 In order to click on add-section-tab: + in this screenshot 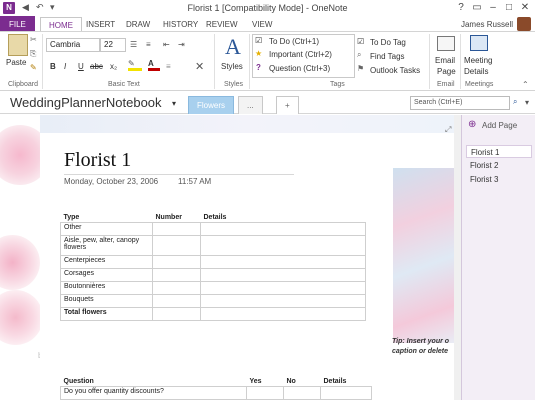, I will do `click(287, 105)`.